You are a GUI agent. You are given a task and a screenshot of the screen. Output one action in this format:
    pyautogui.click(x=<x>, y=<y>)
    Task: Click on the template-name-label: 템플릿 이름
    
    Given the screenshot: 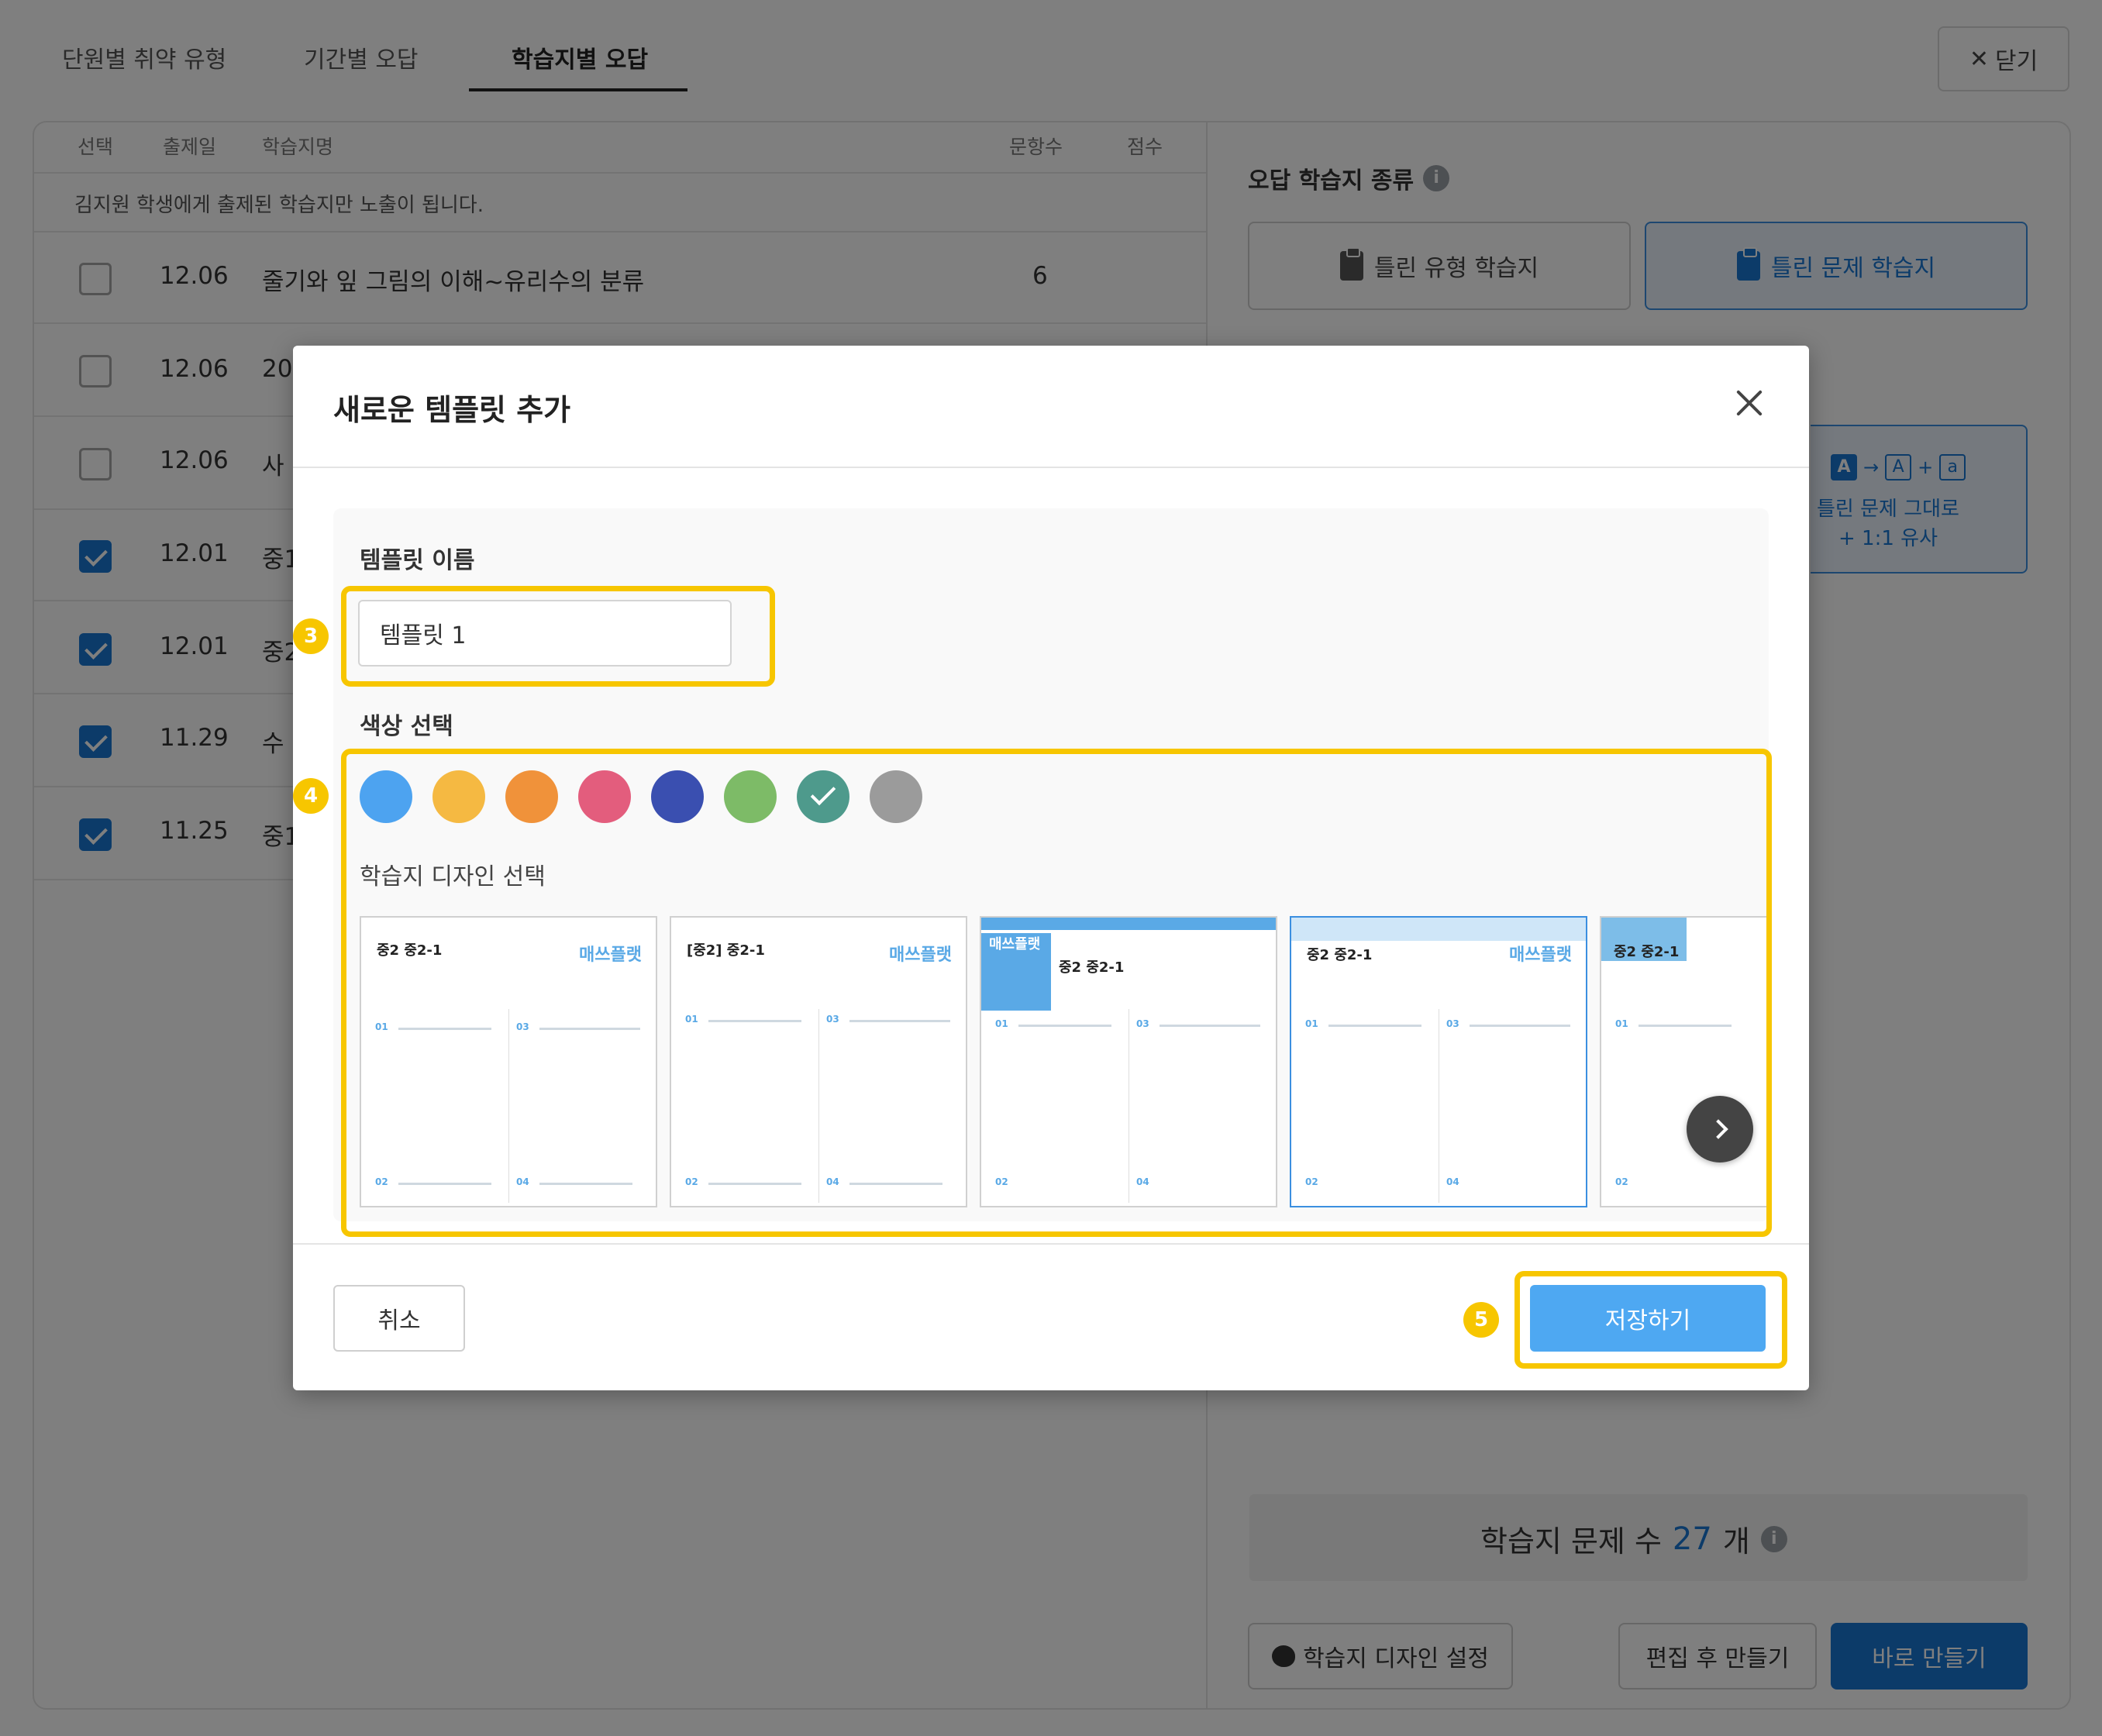 What is the action you would take?
    pyautogui.click(x=418, y=560)
    